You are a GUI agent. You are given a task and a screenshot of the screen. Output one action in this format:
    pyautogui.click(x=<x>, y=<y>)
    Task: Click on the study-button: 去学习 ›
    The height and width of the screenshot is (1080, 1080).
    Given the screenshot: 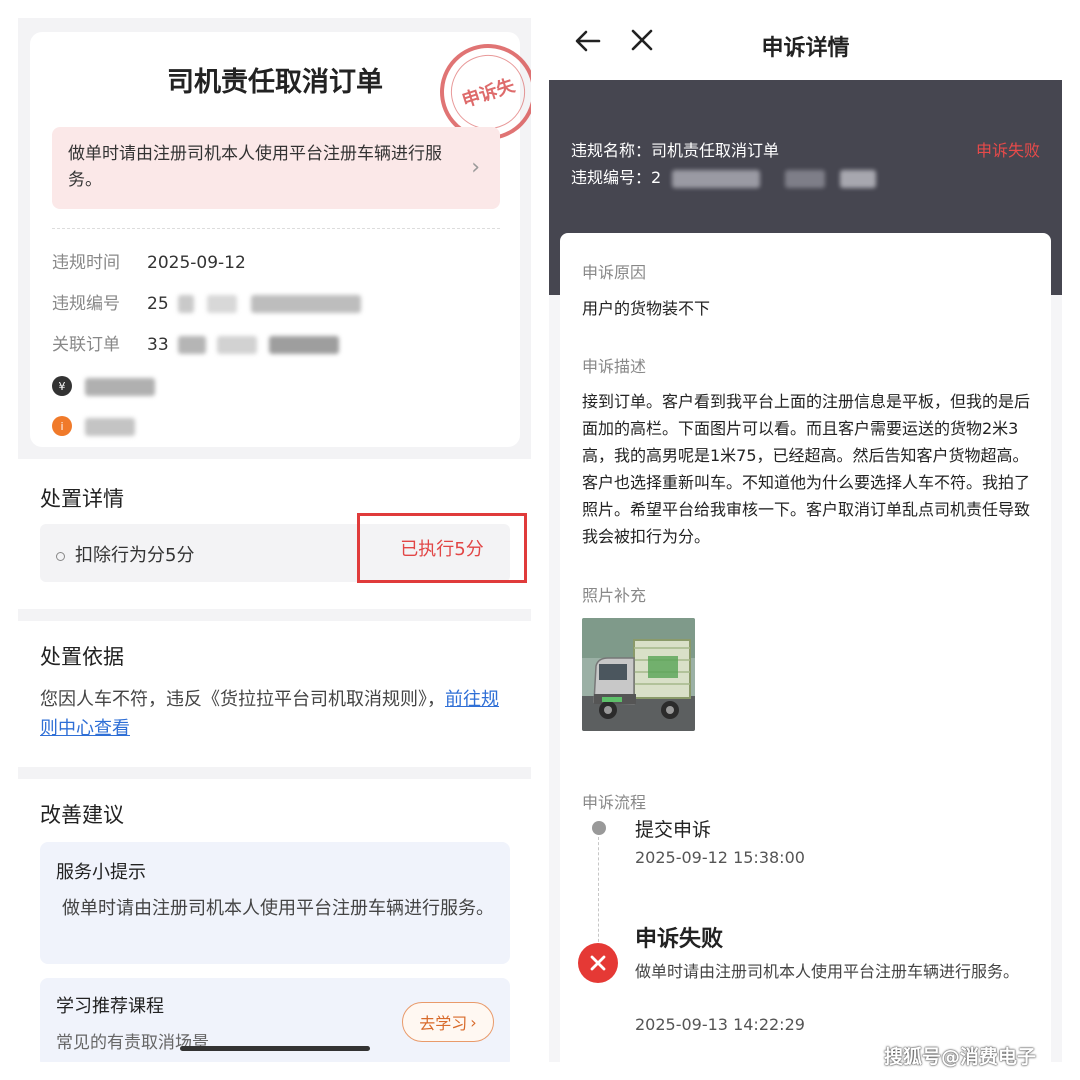 What is the action you would take?
    pyautogui.click(x=448, y=1022)
    